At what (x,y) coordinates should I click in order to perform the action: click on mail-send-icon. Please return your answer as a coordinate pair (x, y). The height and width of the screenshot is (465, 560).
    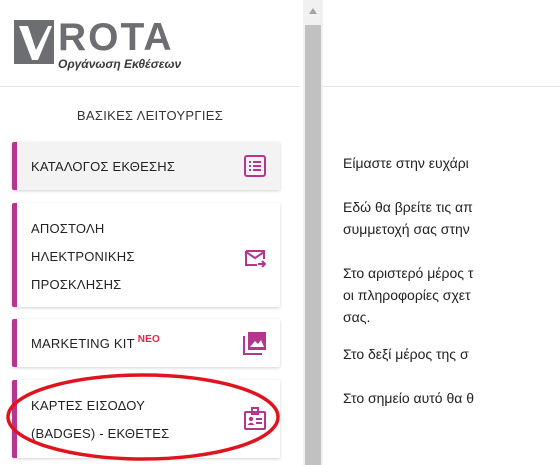
    Looking at the image, I should click on (256, 259).